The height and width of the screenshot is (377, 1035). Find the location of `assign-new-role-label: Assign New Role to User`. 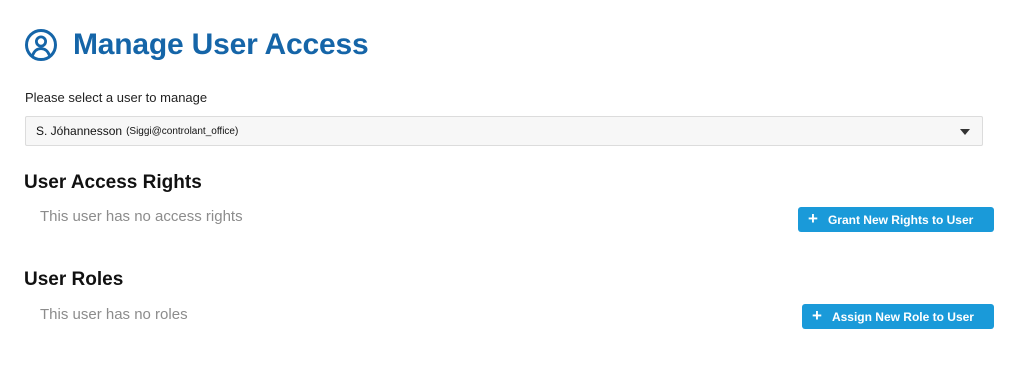

assign-new-role-label: Assign New Role to User is located at coordinates (902, 316).